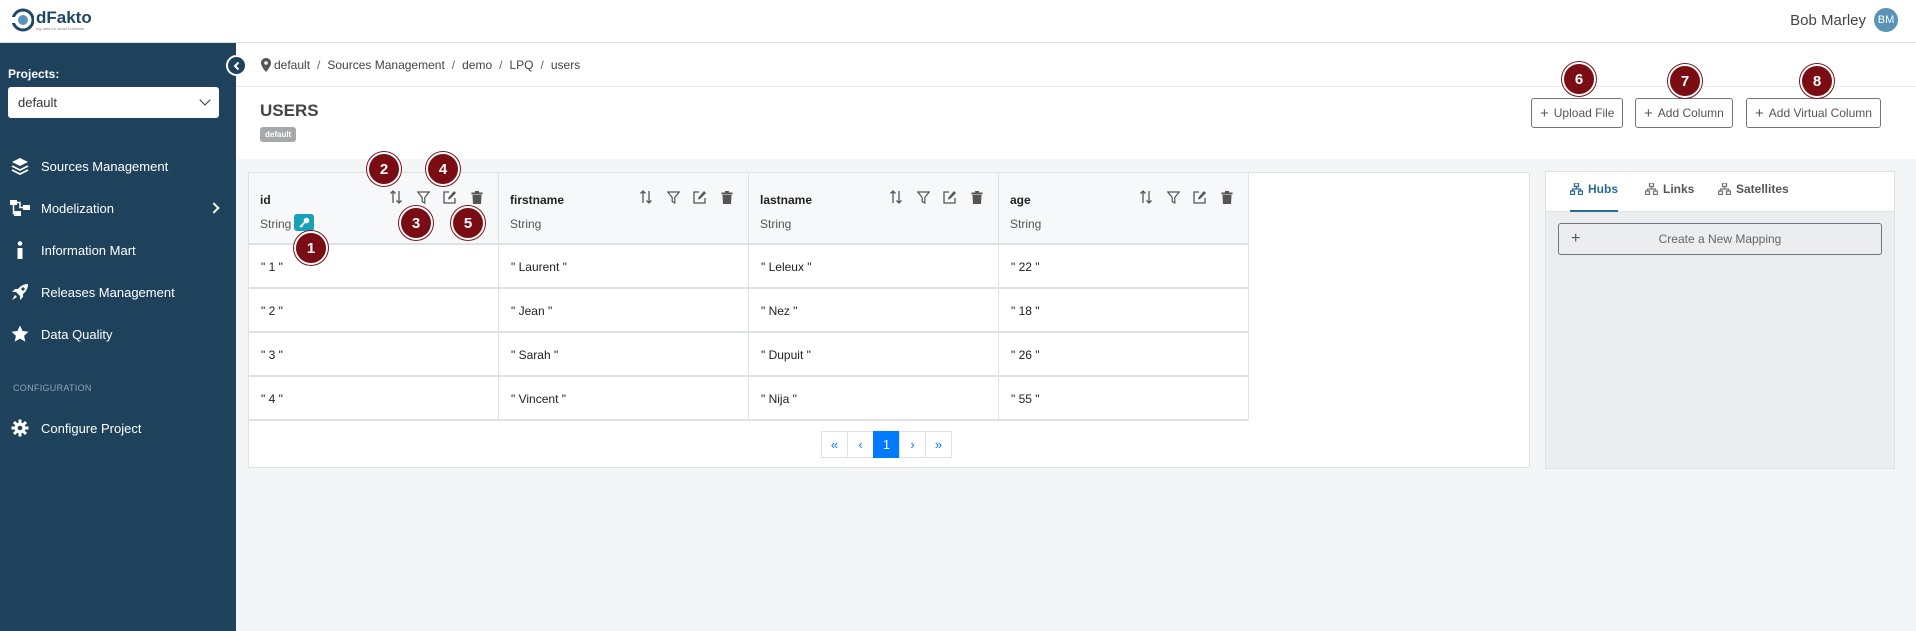 The height and width of the screenshot is (631, 1916). I want to click on table-cell: " Nez ", so click(874, 311).